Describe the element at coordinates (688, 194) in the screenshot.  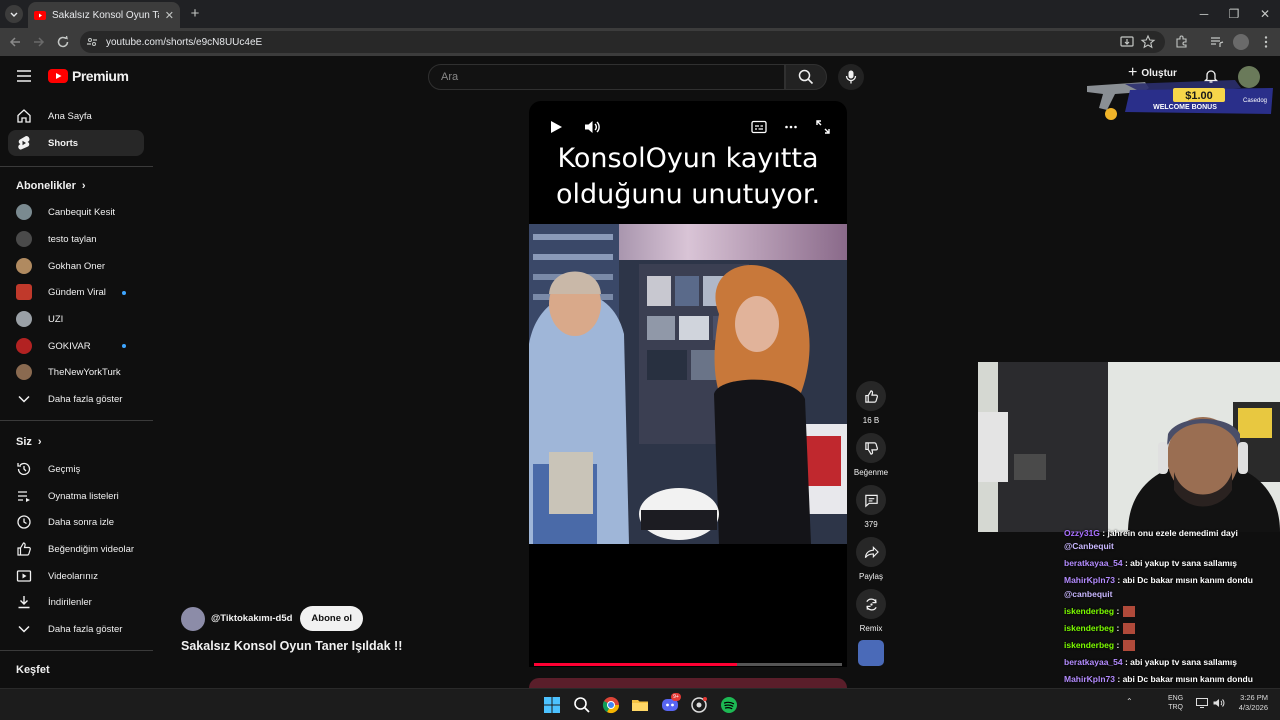
I see `caption-line: olduğunu unutuyor.` at that location.